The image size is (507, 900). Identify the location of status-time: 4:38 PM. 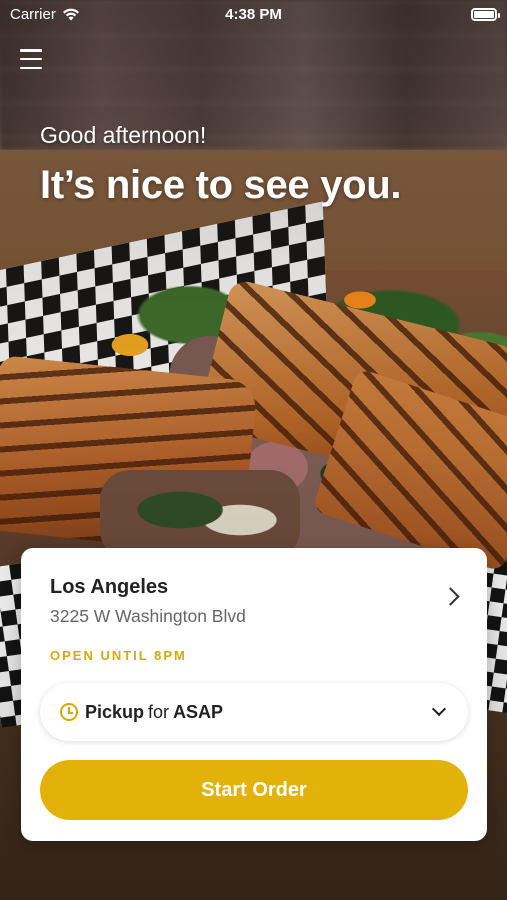
(253, 14).